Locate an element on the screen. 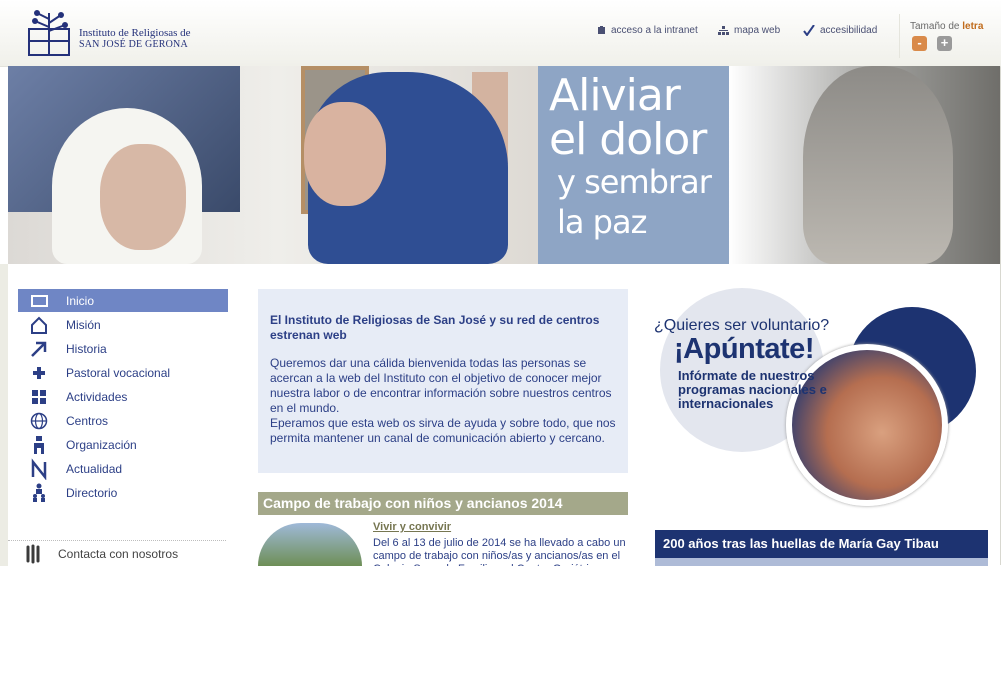  intranet-icon is located at coordinates (601, 30).